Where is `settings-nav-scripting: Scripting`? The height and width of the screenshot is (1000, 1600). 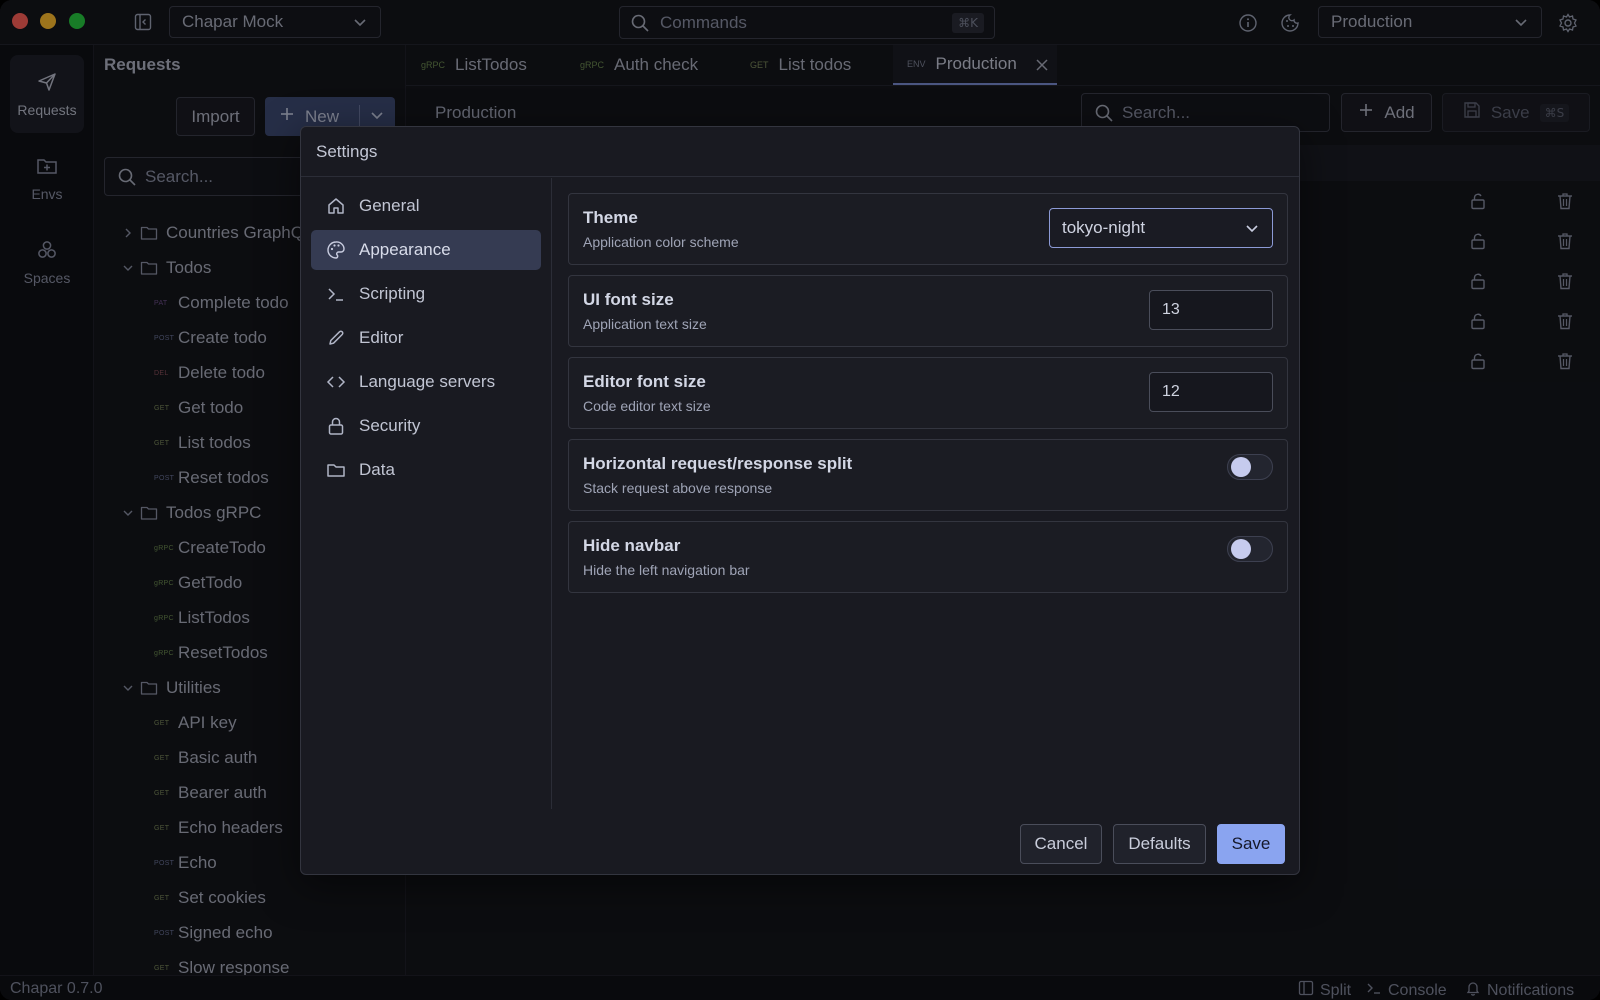
settings-nav-scripting: Scripting is located at coordinates (426, 294).